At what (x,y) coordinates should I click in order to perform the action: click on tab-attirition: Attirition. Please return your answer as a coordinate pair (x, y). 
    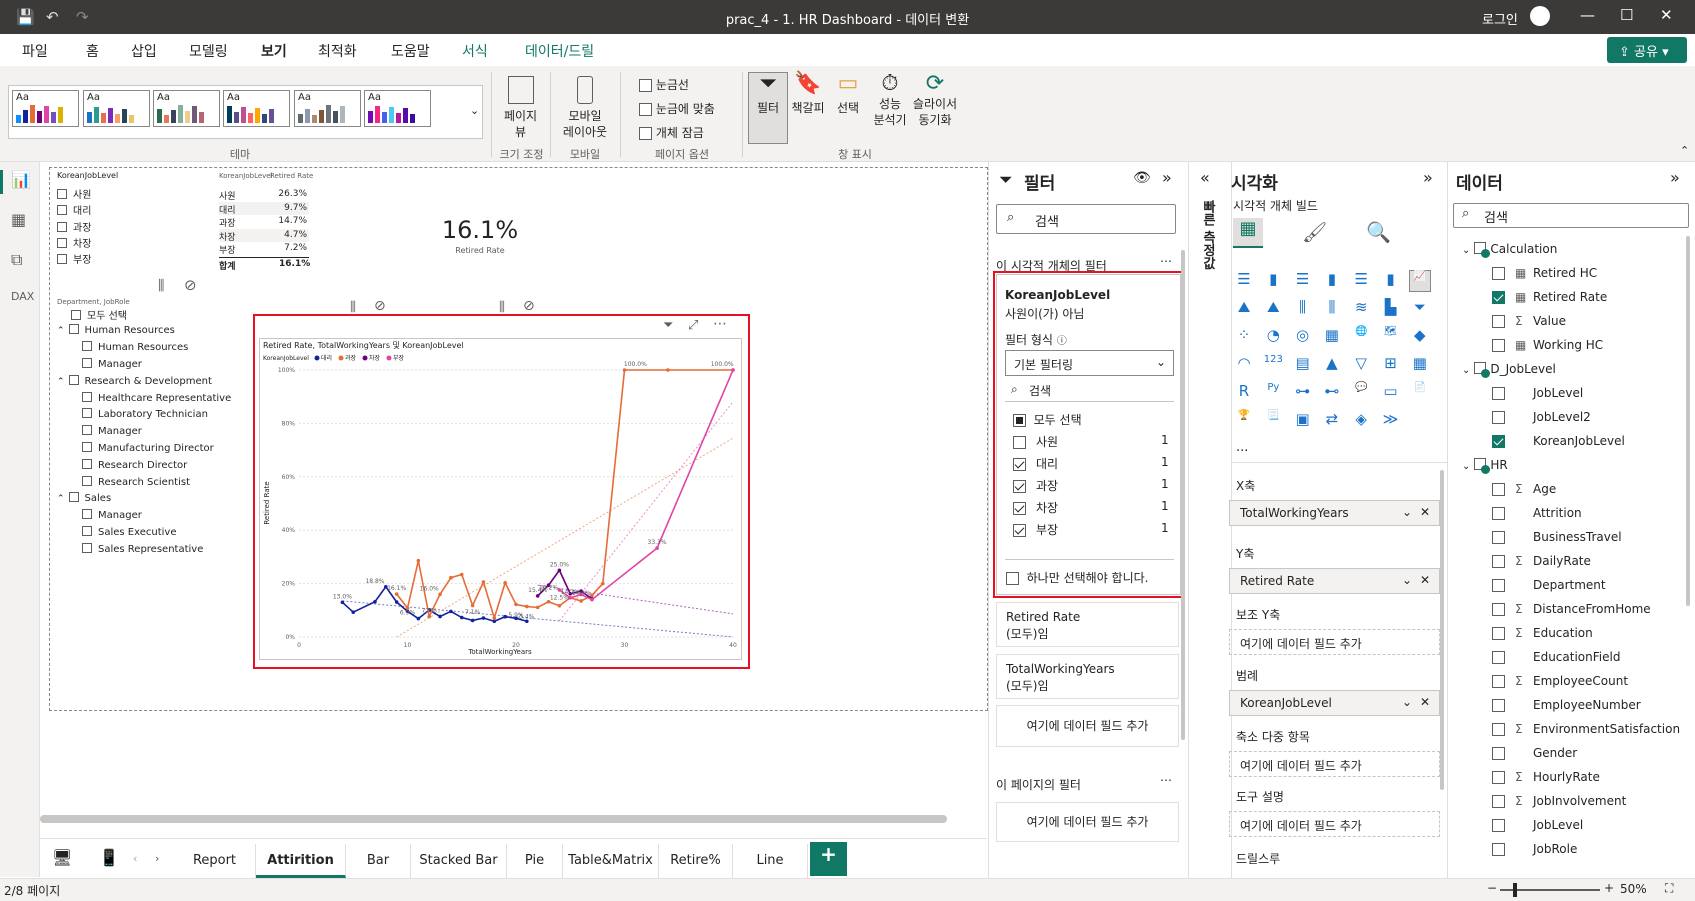
    Looking at the image, I should click on (301, 861).